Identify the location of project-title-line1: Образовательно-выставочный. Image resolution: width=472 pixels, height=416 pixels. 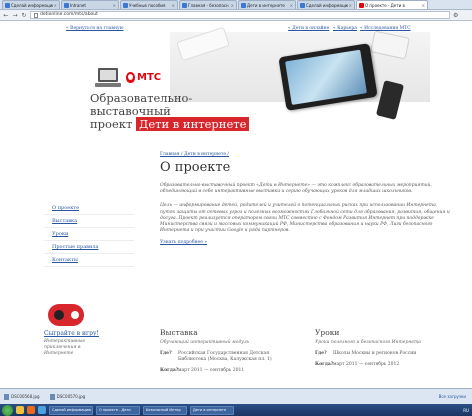
(141, 104).